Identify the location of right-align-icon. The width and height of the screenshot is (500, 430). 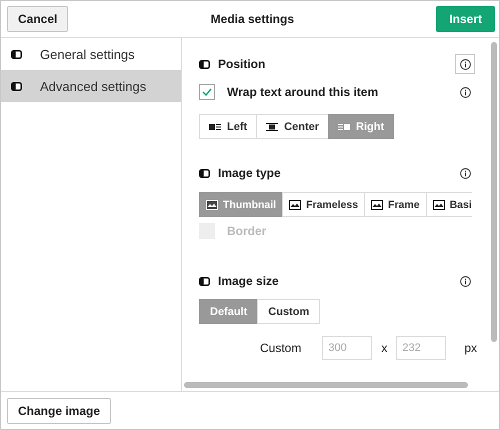
(344, 126).